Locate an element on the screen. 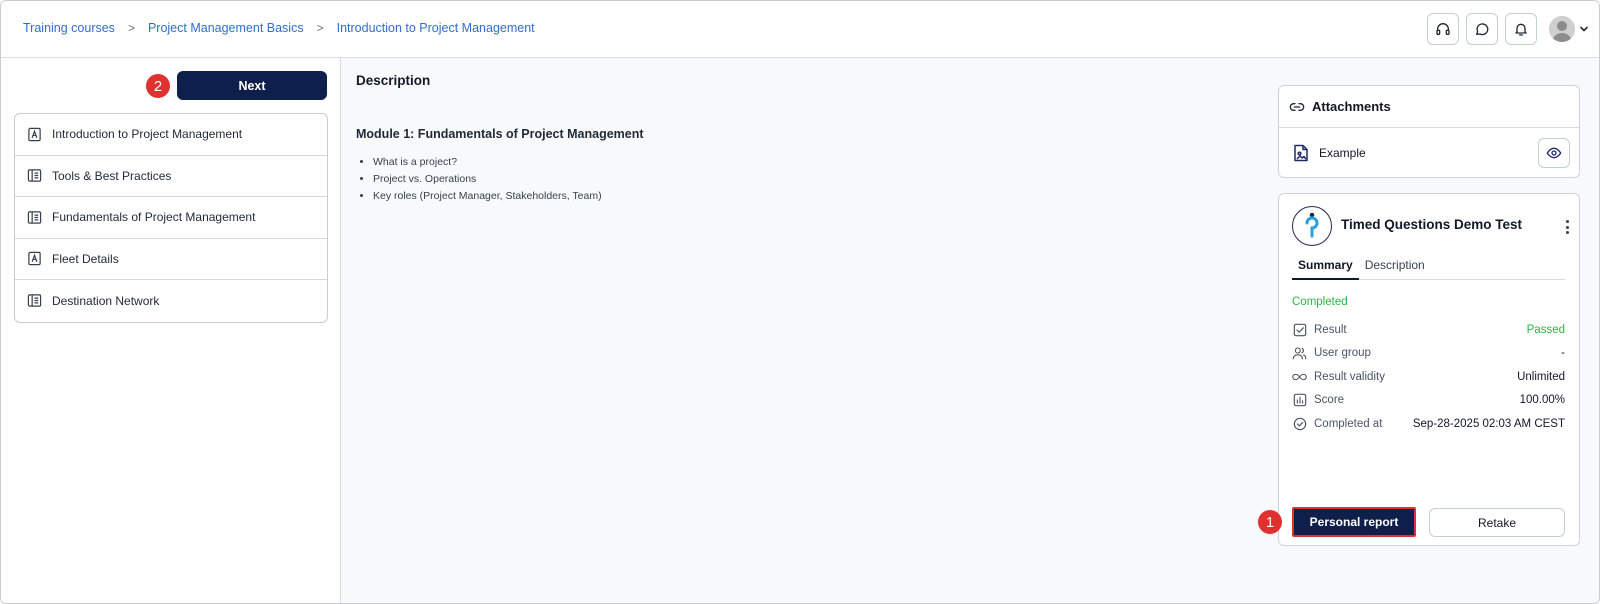  status-completed: Completed is located at coordinates (1320, 302).